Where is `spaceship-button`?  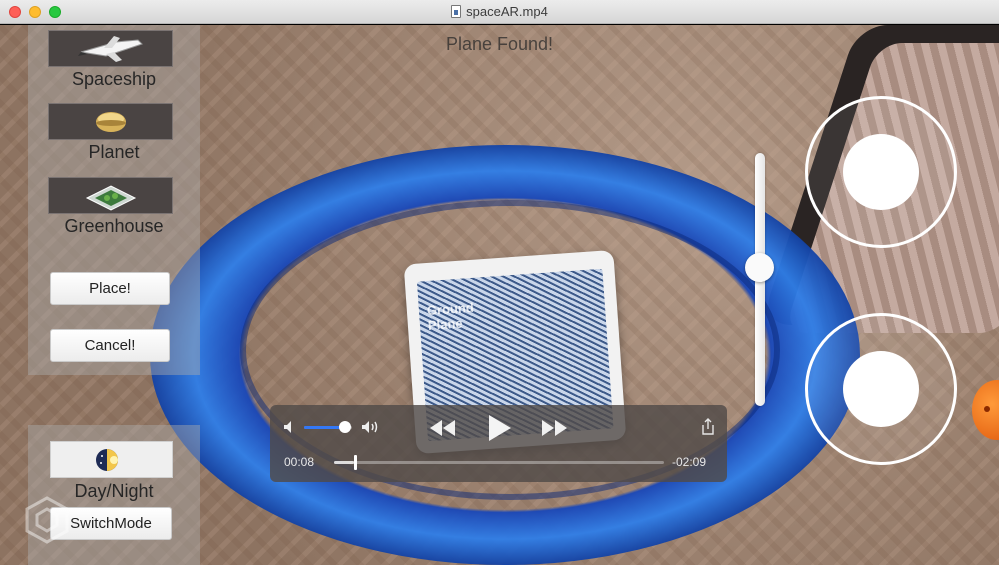
spaceship-button is located at coordinates (110, 48).